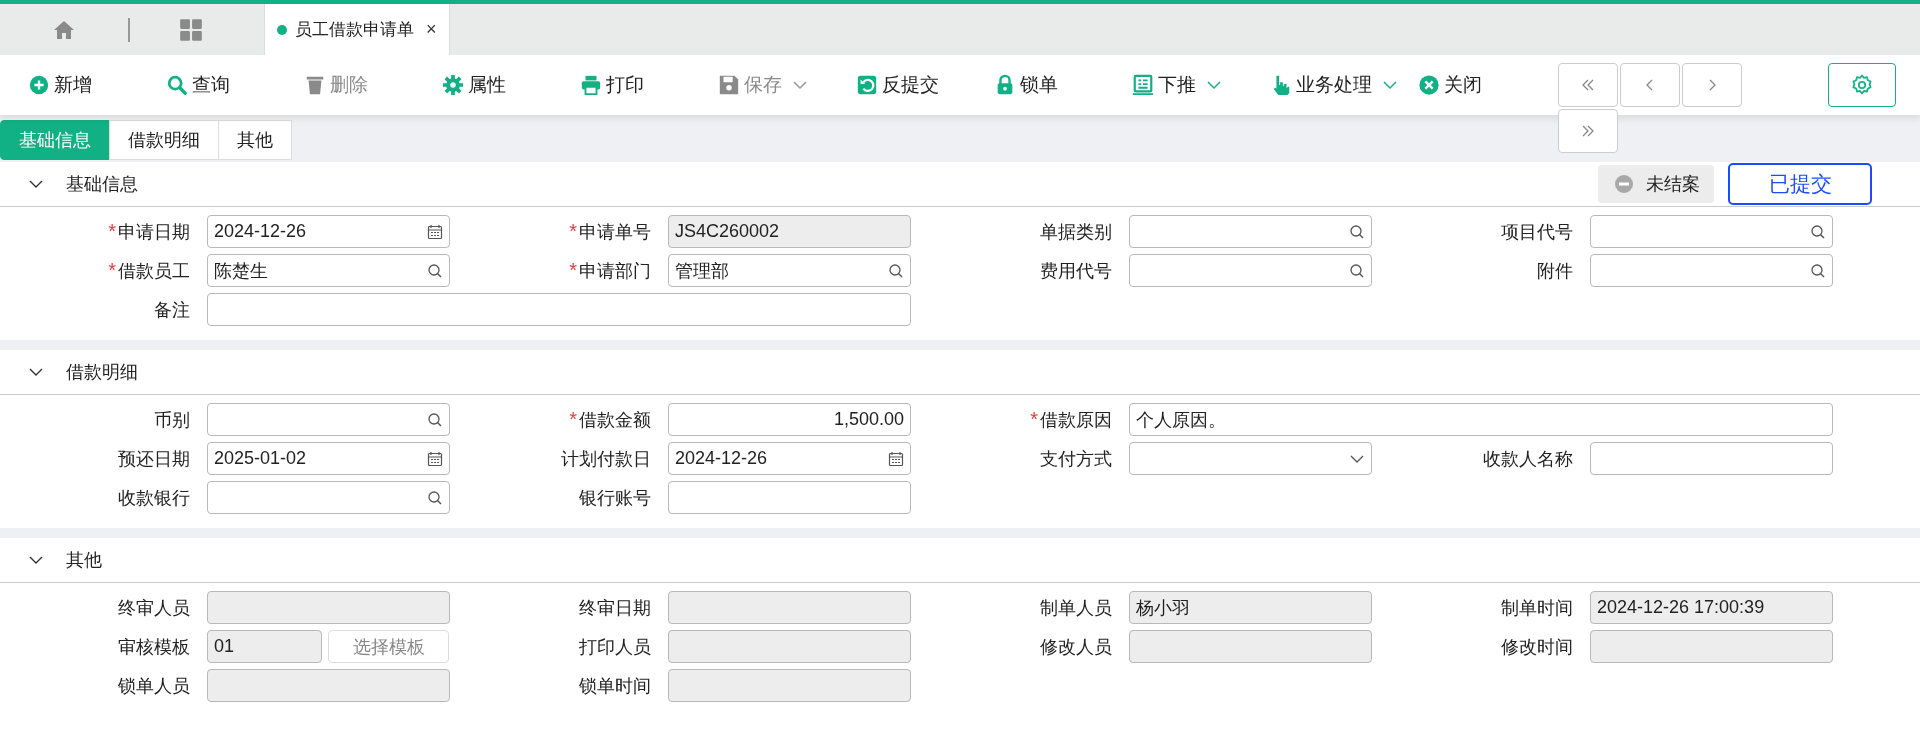 Image resolution: width=1920 pixels, height=735 pixels. I want to click on field-label: *申请日期, so click(148, 231).